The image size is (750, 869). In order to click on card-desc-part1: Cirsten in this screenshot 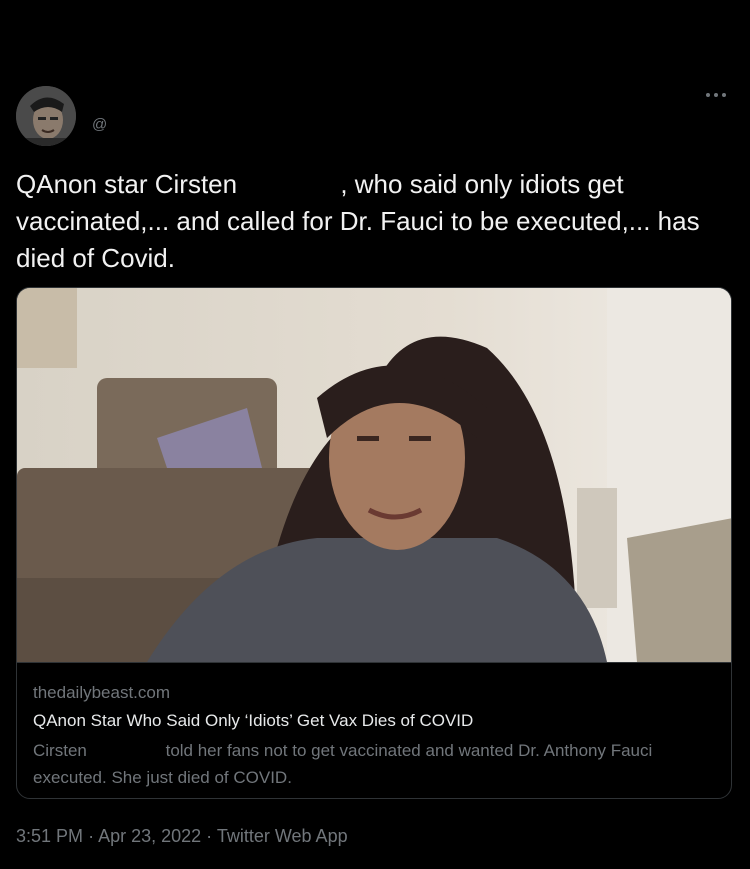, I will do `click(60, 750)`.